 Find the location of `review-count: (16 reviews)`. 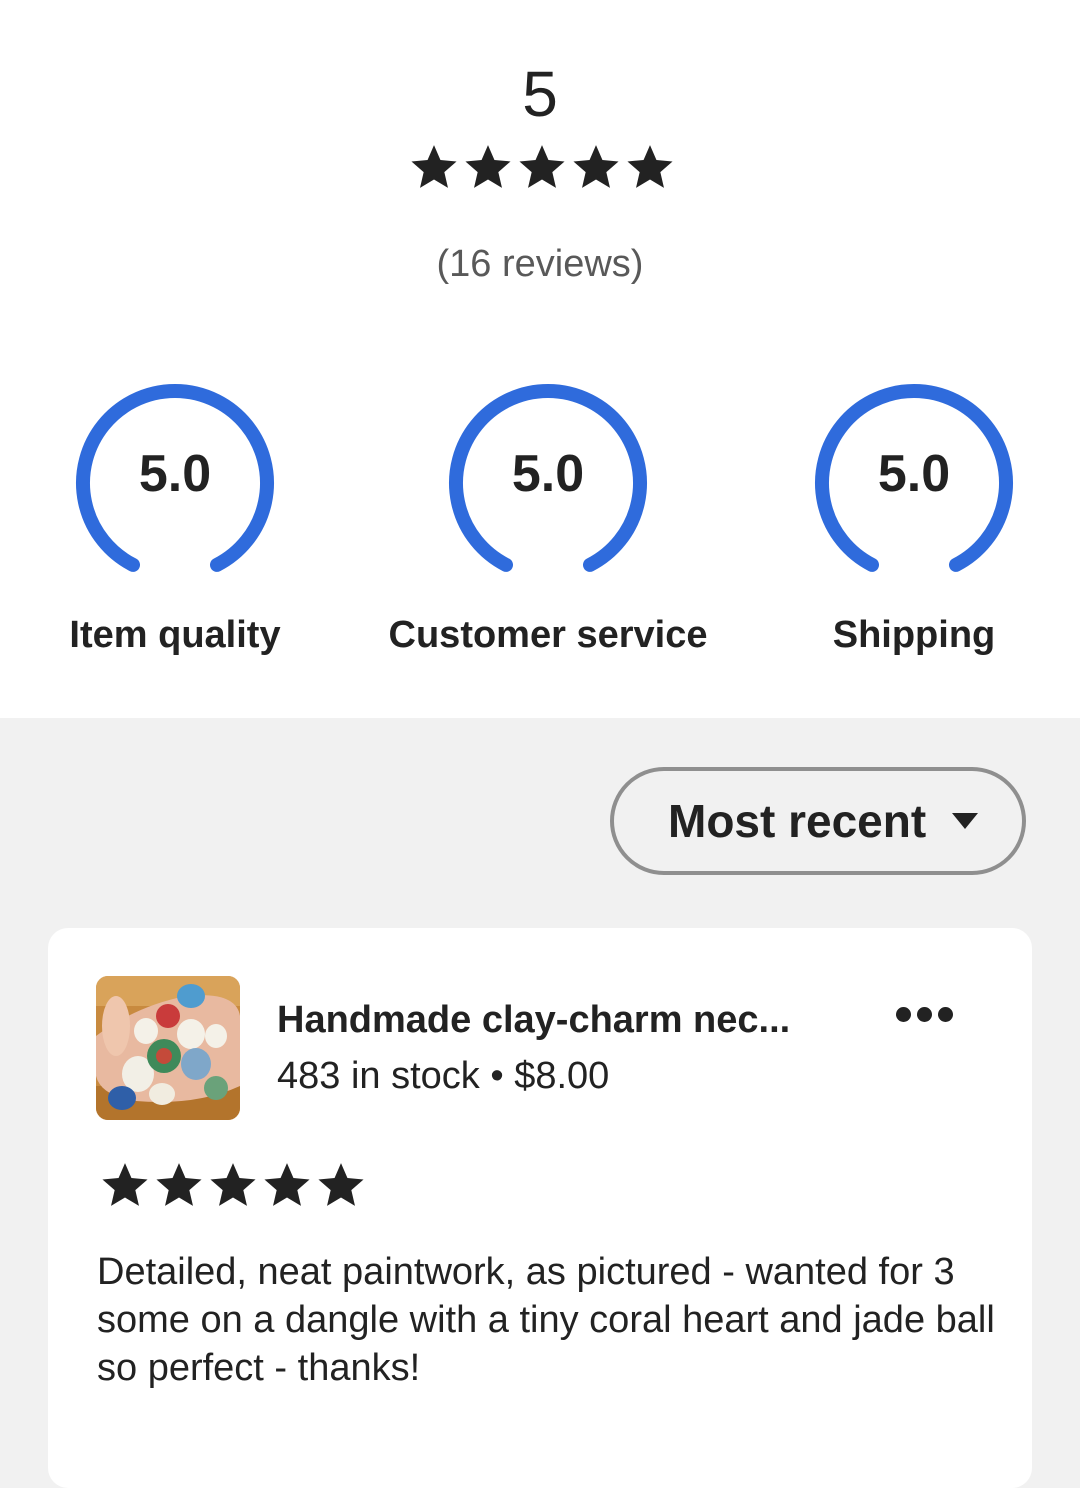

review-count: (16 reviews) is located at coordinates (540, 264).